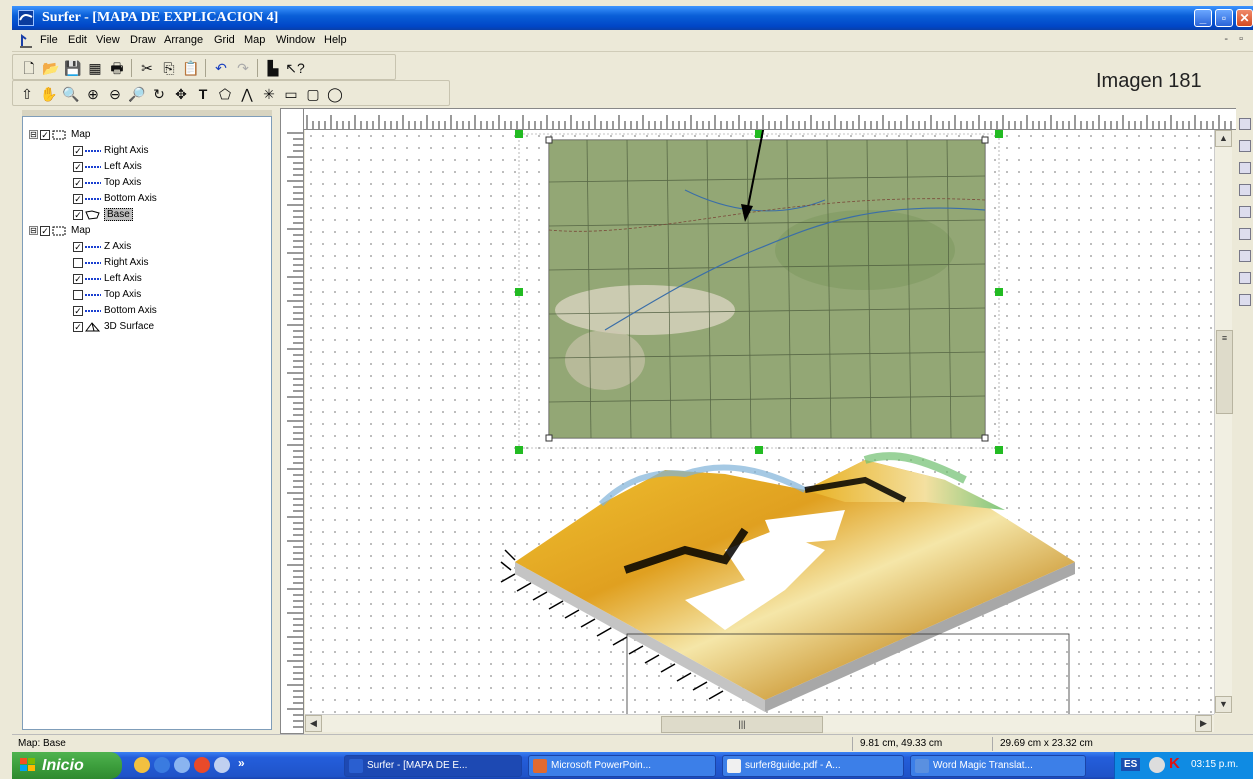 The image size is (1253, 779). I want to click on ellipse-tool-icon: ◯, so click(335, 94).